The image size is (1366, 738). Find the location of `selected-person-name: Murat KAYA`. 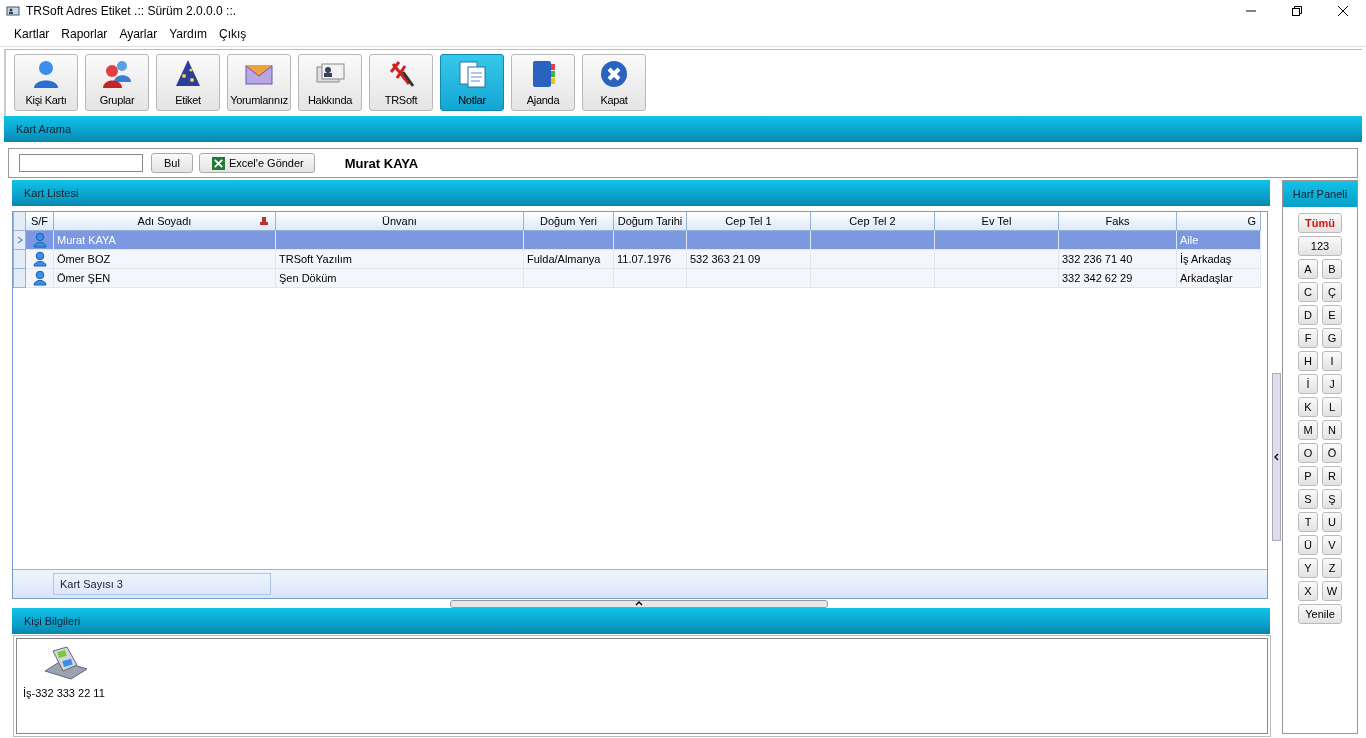

selected-person-name: Murat KAYA is located at coordinates (381, 163).